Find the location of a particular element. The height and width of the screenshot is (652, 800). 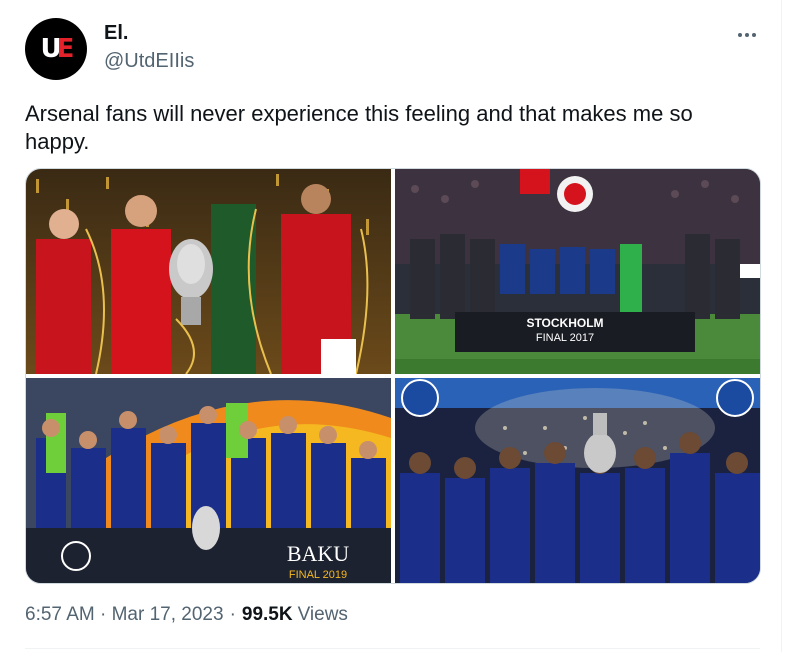

tweet-timestamp: 6:57 AM · Mar 17, 2023 is located at coordinates (124, 615).